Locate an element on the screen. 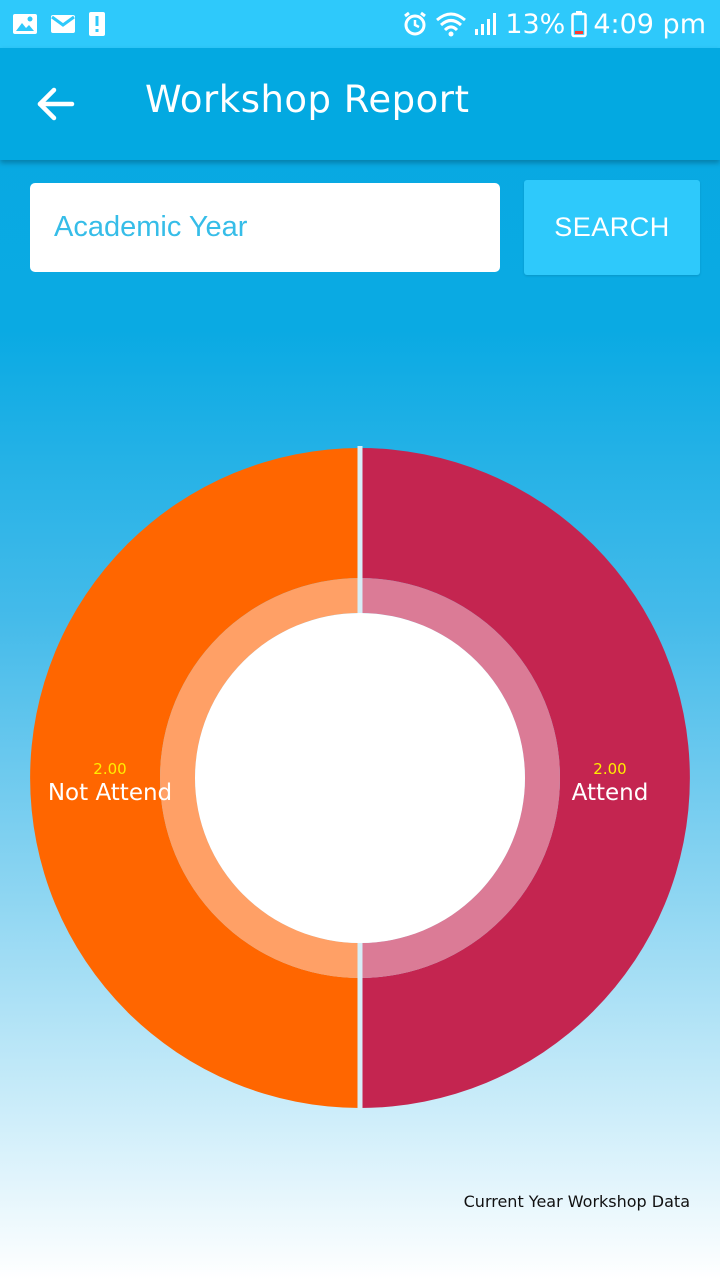 This screenshot has width=720, height=1280. status-bar: 13% 4:09 pm is located at coordinates (360, 24).